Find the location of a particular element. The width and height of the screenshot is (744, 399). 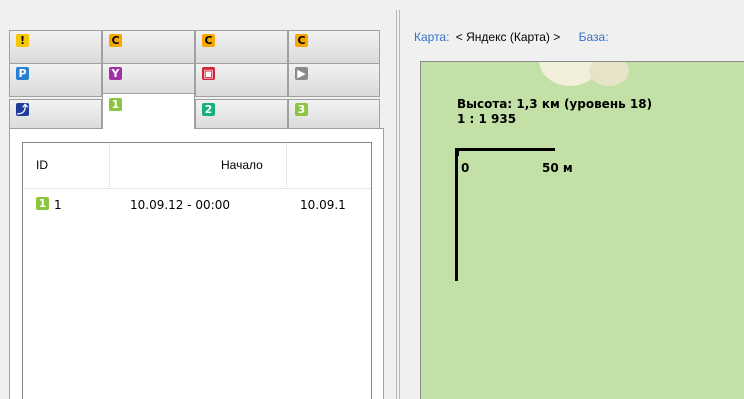

scale-distance-label: 50 м is located at coordinates (557, 168).